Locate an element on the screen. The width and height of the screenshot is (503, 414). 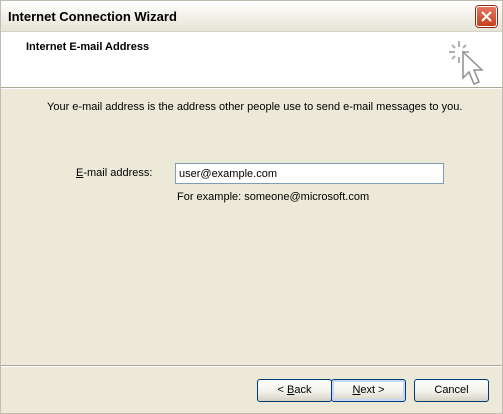
window-title: Internet Connection Wizard is located at coordinates (92, 16).